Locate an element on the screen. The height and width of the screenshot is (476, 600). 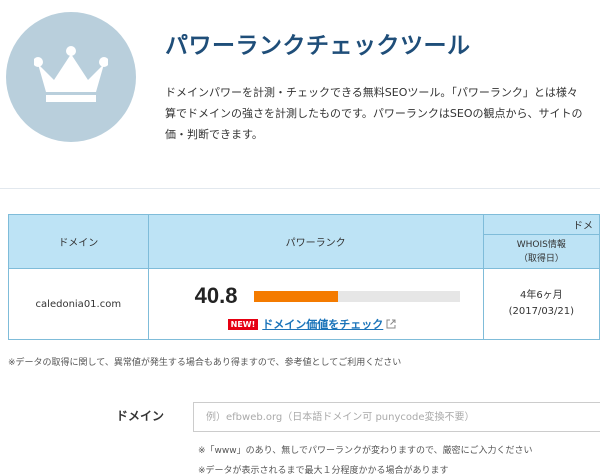
whois-header-sub: （取得日） is located at coordinates (541, 258).